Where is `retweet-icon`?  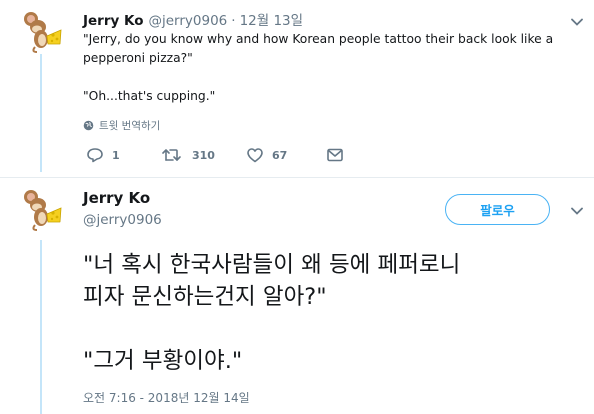 retweet-icon is located at coordinates (171, 155).